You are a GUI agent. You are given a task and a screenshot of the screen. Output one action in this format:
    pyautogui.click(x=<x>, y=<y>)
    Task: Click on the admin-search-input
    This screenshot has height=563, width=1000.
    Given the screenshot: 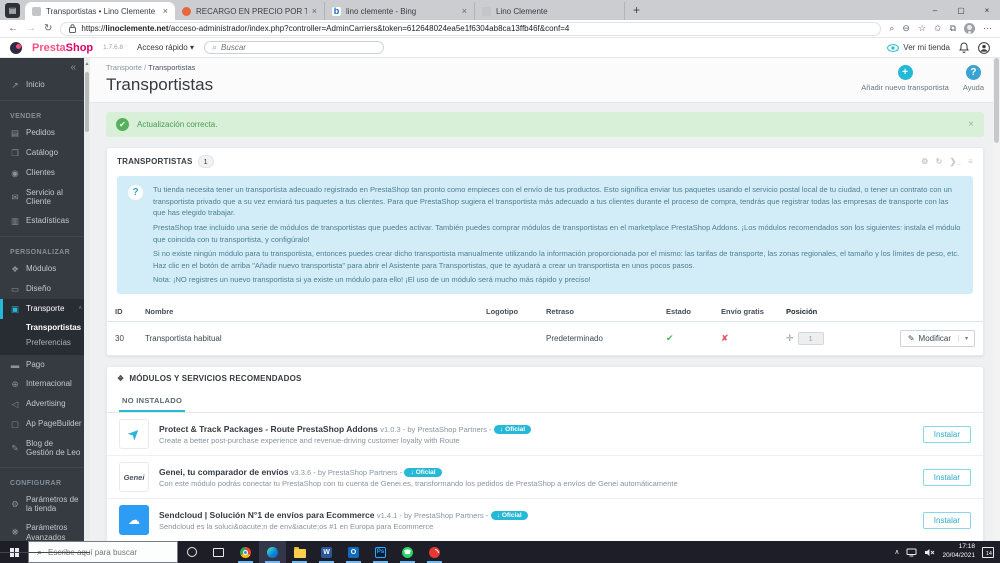 What is the action you would take?
    pyautogui.click(x=298, y=47)
    